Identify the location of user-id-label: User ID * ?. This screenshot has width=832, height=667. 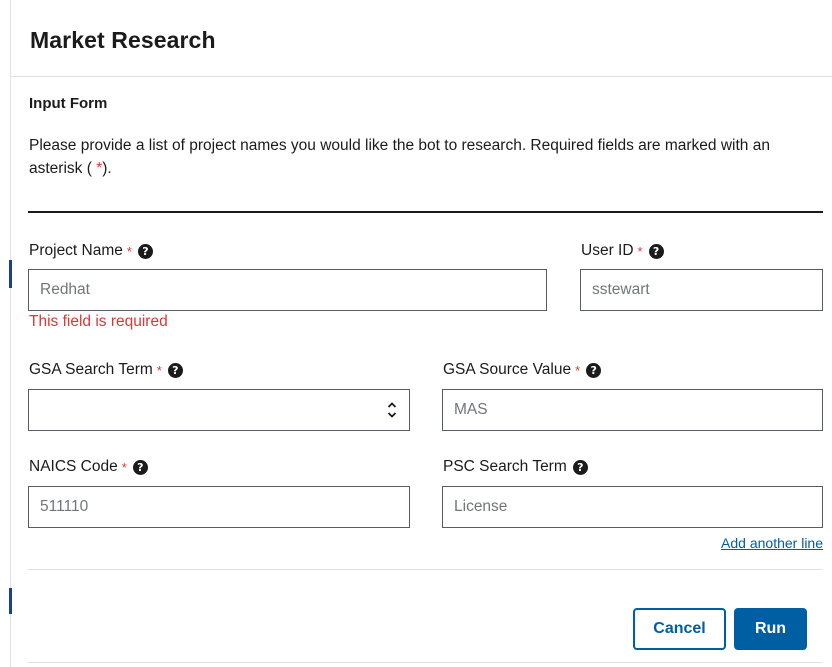
(622, 251).